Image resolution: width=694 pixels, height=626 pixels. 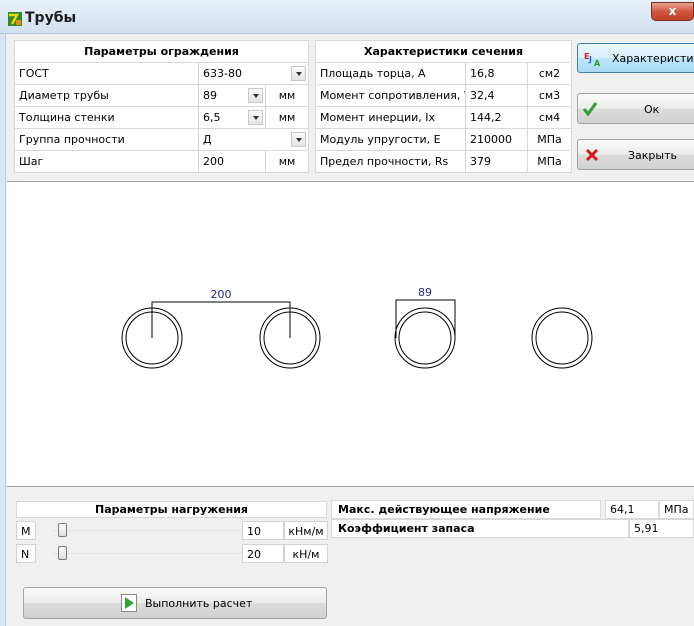 What do you see at coordinates (549, 73) in the screenshot?
I see `unit-label: см2` at bounding box center [549, 73].